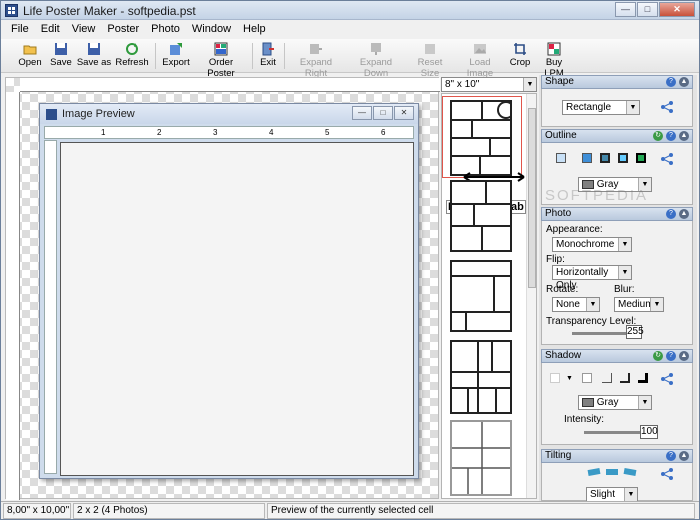 This screenshot has width=700, height=520. What do you see at coordinates (176, 49) in the screenshot?
I see `export-icon` at bounding box center [176, 49].